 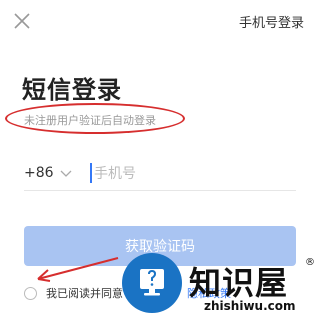 I want to click on phone-input-row: +86, so click(x=160, y=175).